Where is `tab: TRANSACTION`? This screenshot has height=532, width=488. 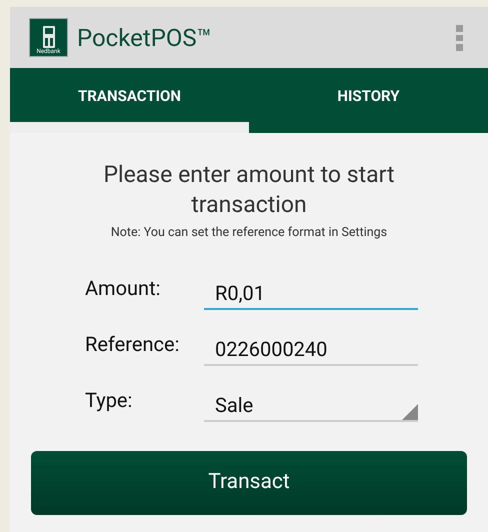 tab: TRANSACTION is located at coordinates (129, 100).